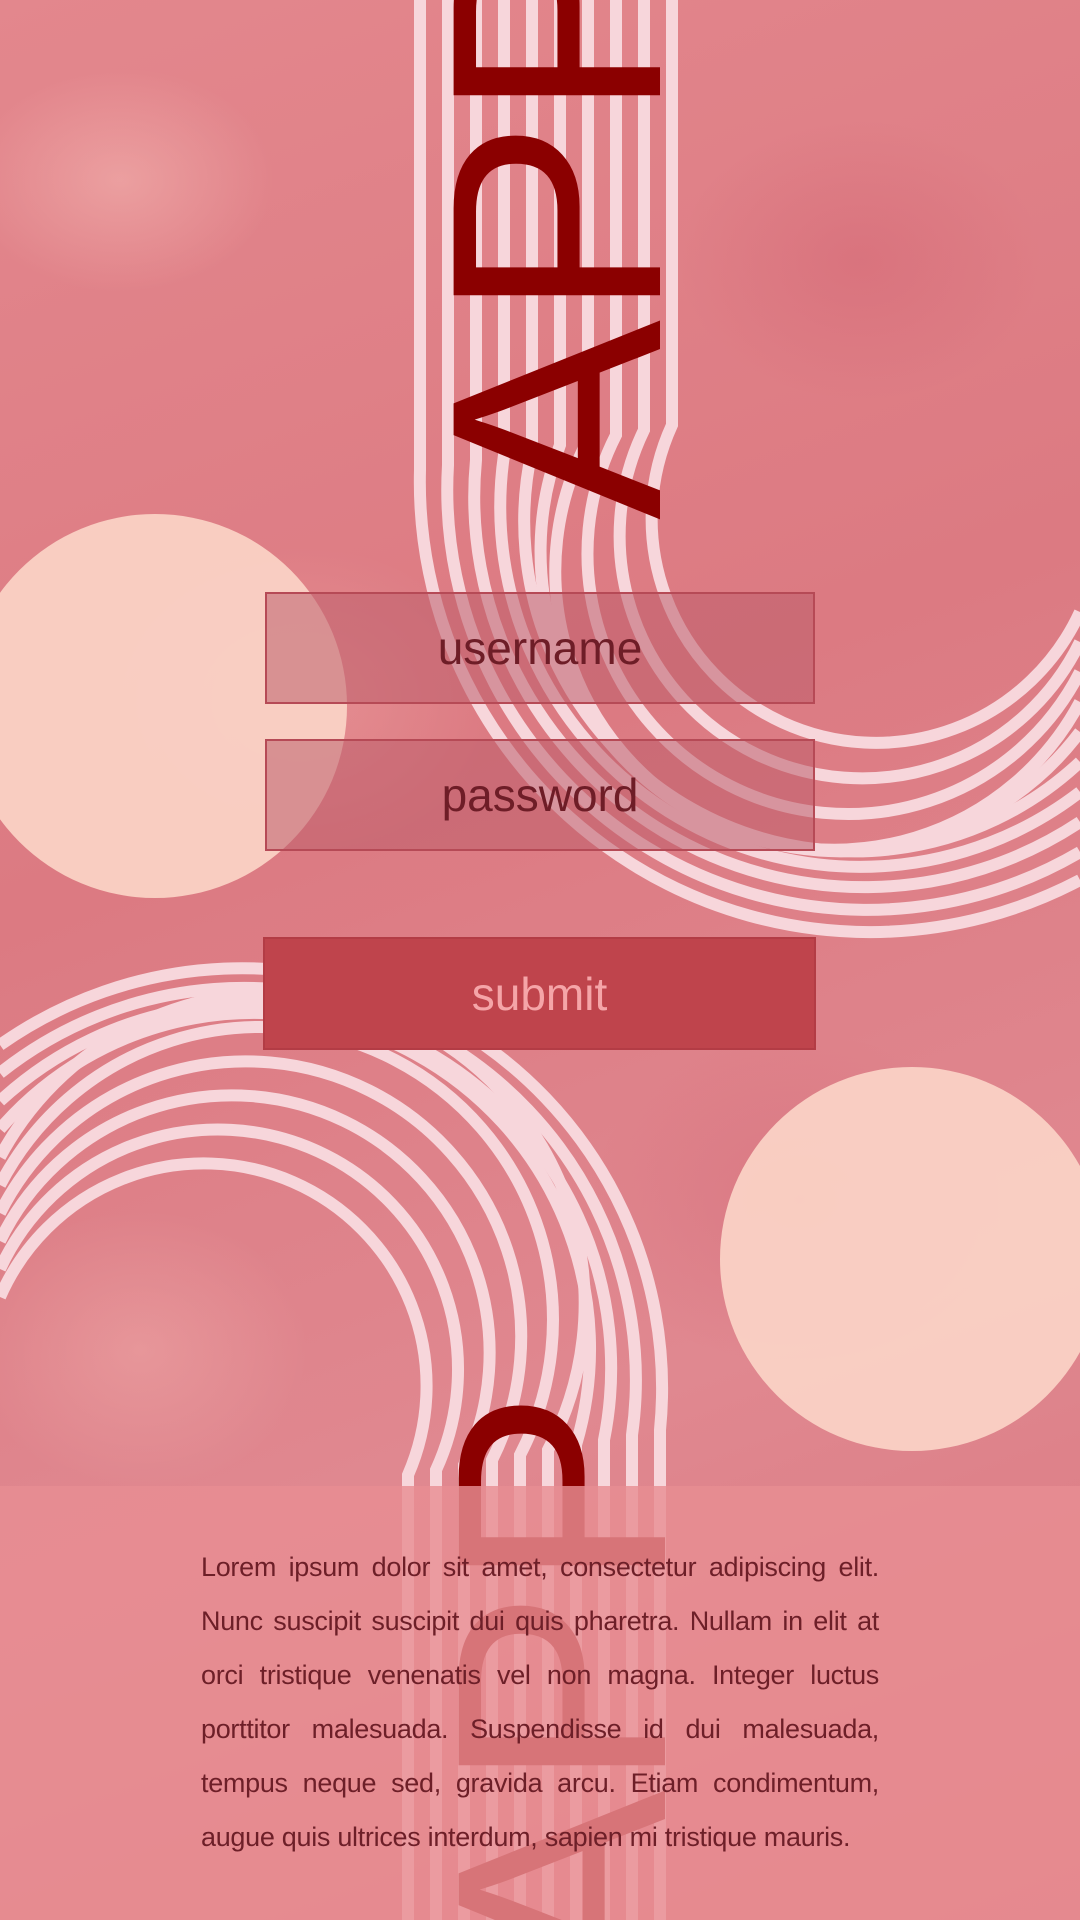  What do you see at coordinates (539, 993) in the screenshot?
I see `submit-button: submit` at bounding box center [539, 993].